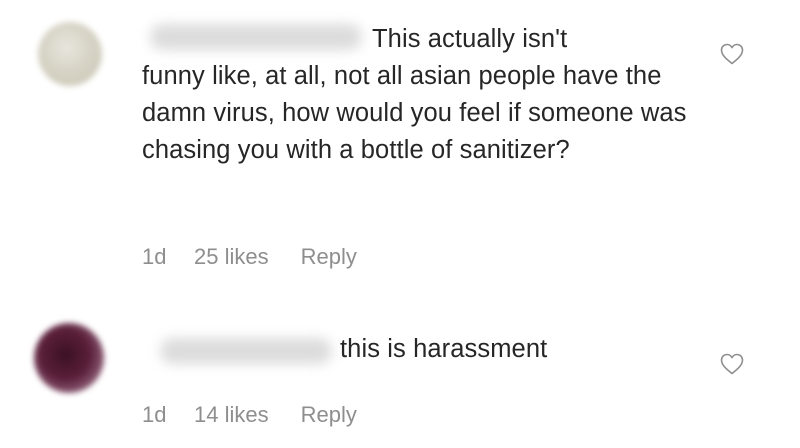 This screenshot has height=448, width=800. Describe the element at coordinates (444, 349) in the screenshot. I see `comment-text: this is harassment` at that location.